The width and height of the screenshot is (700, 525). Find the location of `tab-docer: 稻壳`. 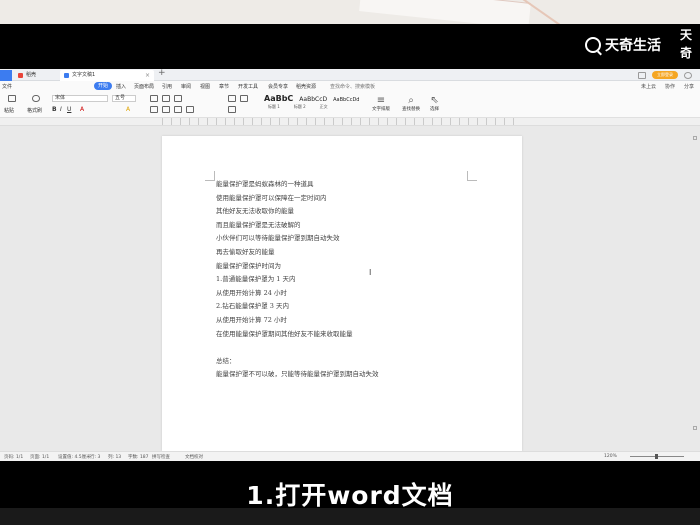

tab-docer: 稻壳 is located at coordinates (37, 75).